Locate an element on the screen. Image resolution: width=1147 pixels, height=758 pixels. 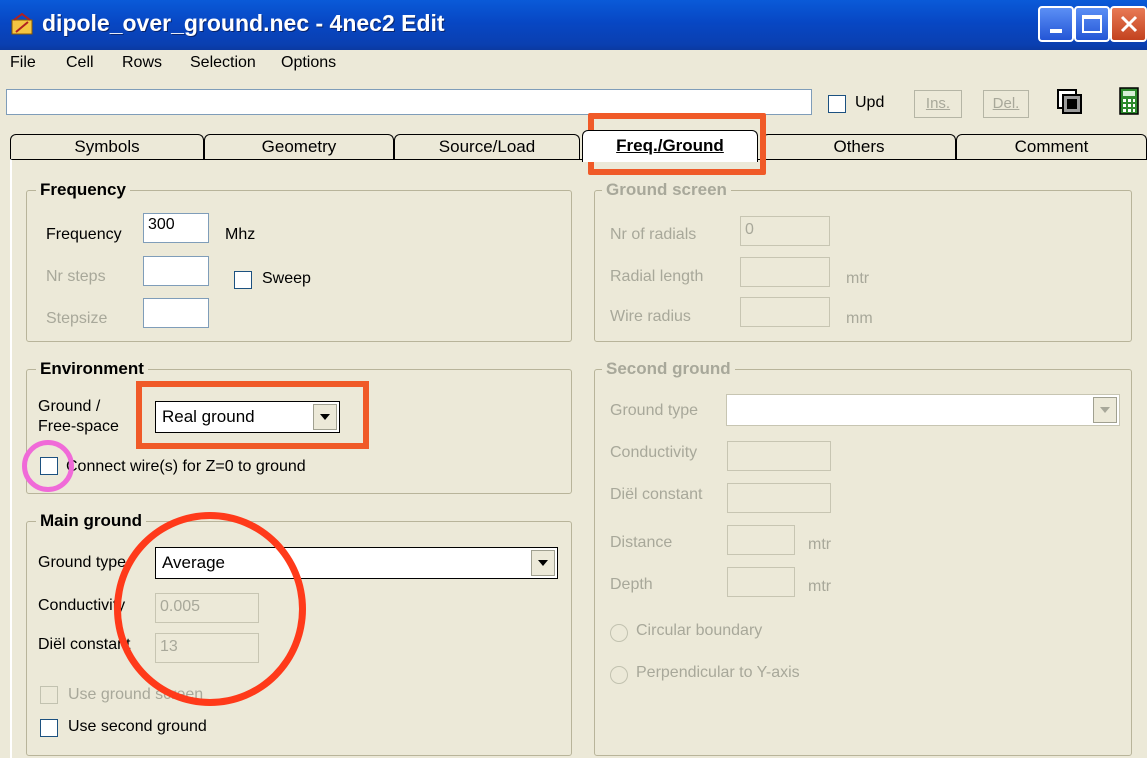
second-ground-type-select is located at coordinates (923, 410).